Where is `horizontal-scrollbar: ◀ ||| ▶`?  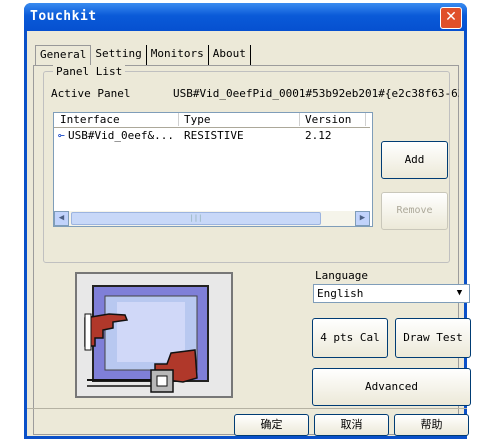 horizontal-scrollbar: ◀ ||| ▶ is located at coordinates (212, 218).